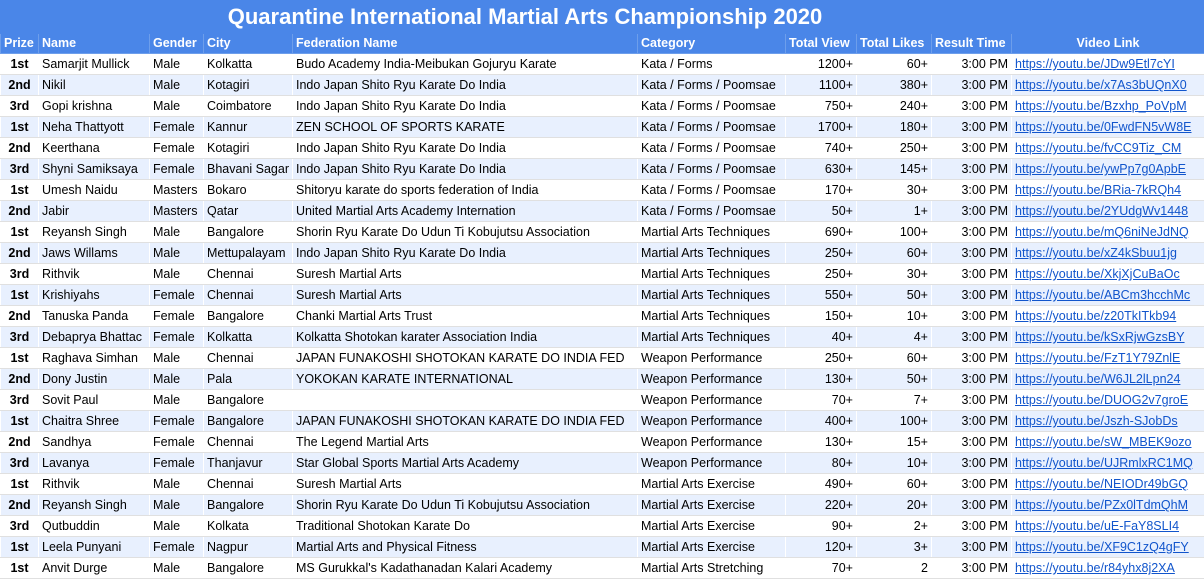 This screenshot has height=581, width=1204. I want to click on city-cell: Kolkata, so click(248, 526).